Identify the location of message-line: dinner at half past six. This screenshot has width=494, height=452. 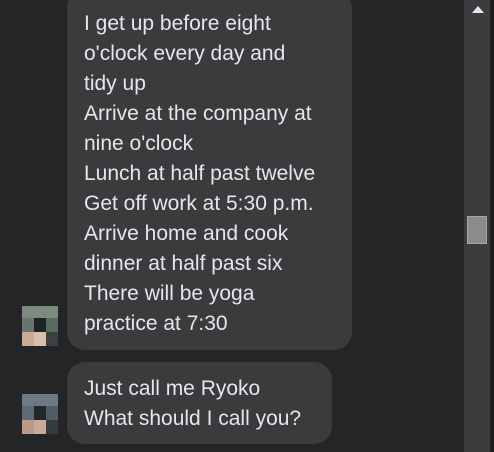
(183, 263).